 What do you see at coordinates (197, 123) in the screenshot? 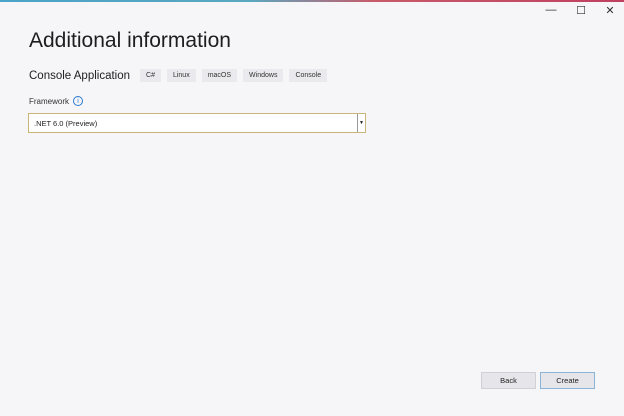
I see `framework-select: .NET 6.0 (Preview) ▼` at bounding box center [197, 123].